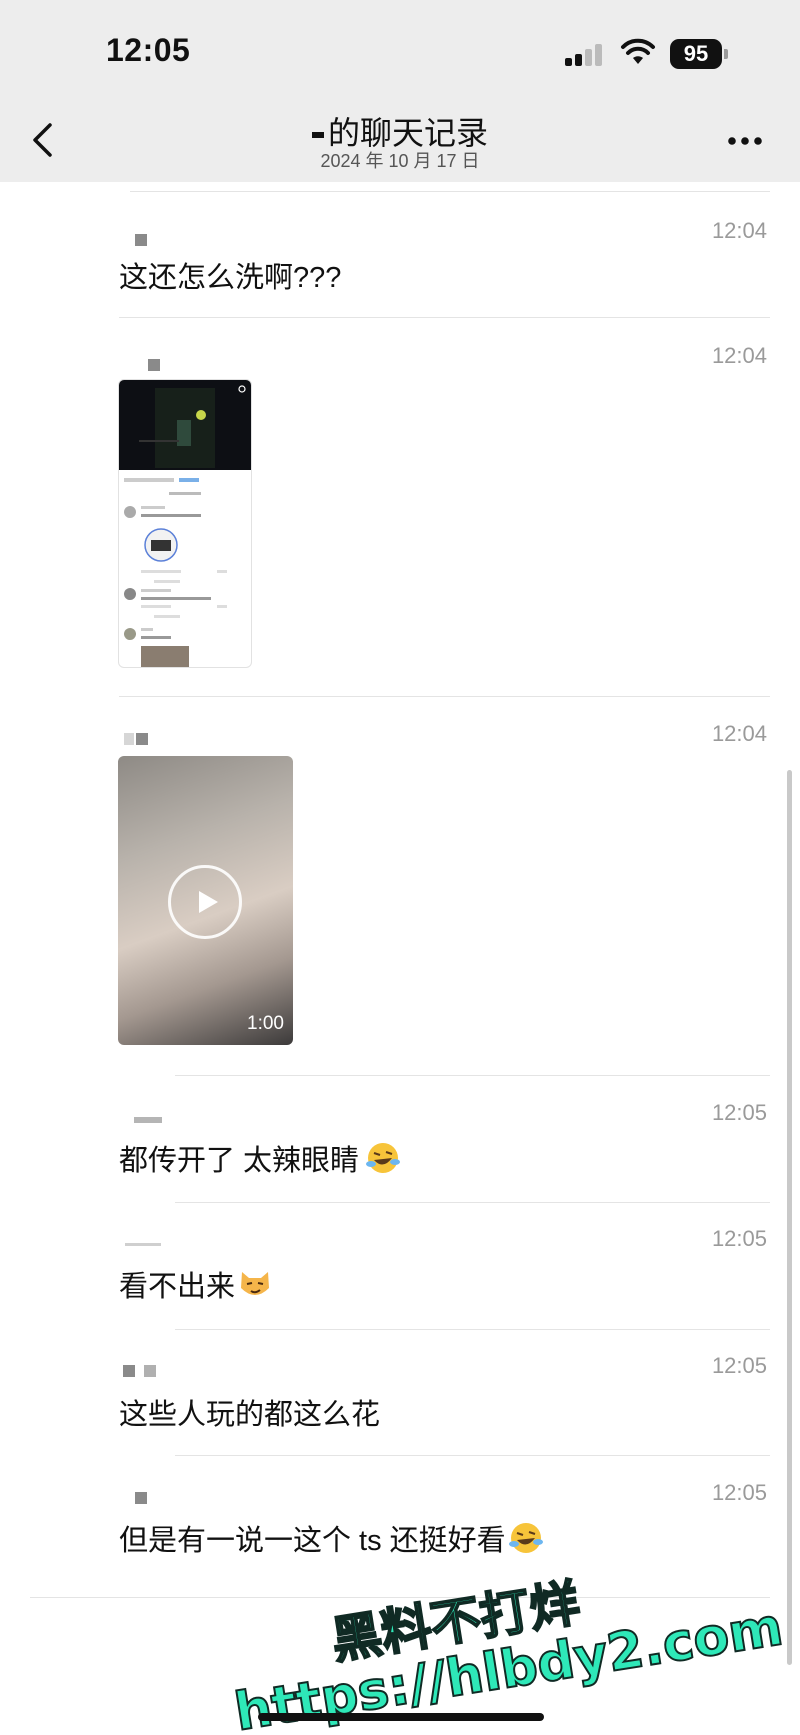 The height and width of the screenshot is (1735, 800). What do you see at coordinates (317, 135) in the screenshot?
I see `redacted-name` at bounding box center [317, 135].